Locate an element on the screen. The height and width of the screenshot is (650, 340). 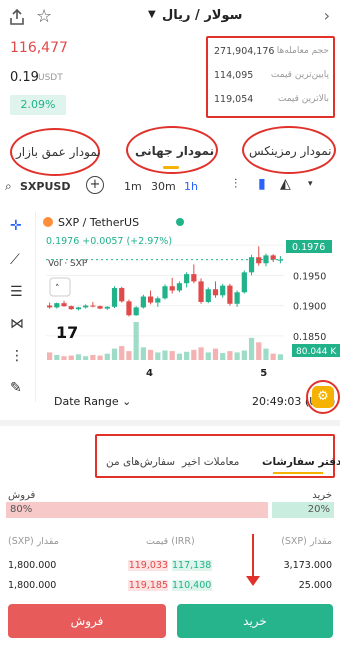
x-tick-label: 4 is located at coordinates (149, 373).